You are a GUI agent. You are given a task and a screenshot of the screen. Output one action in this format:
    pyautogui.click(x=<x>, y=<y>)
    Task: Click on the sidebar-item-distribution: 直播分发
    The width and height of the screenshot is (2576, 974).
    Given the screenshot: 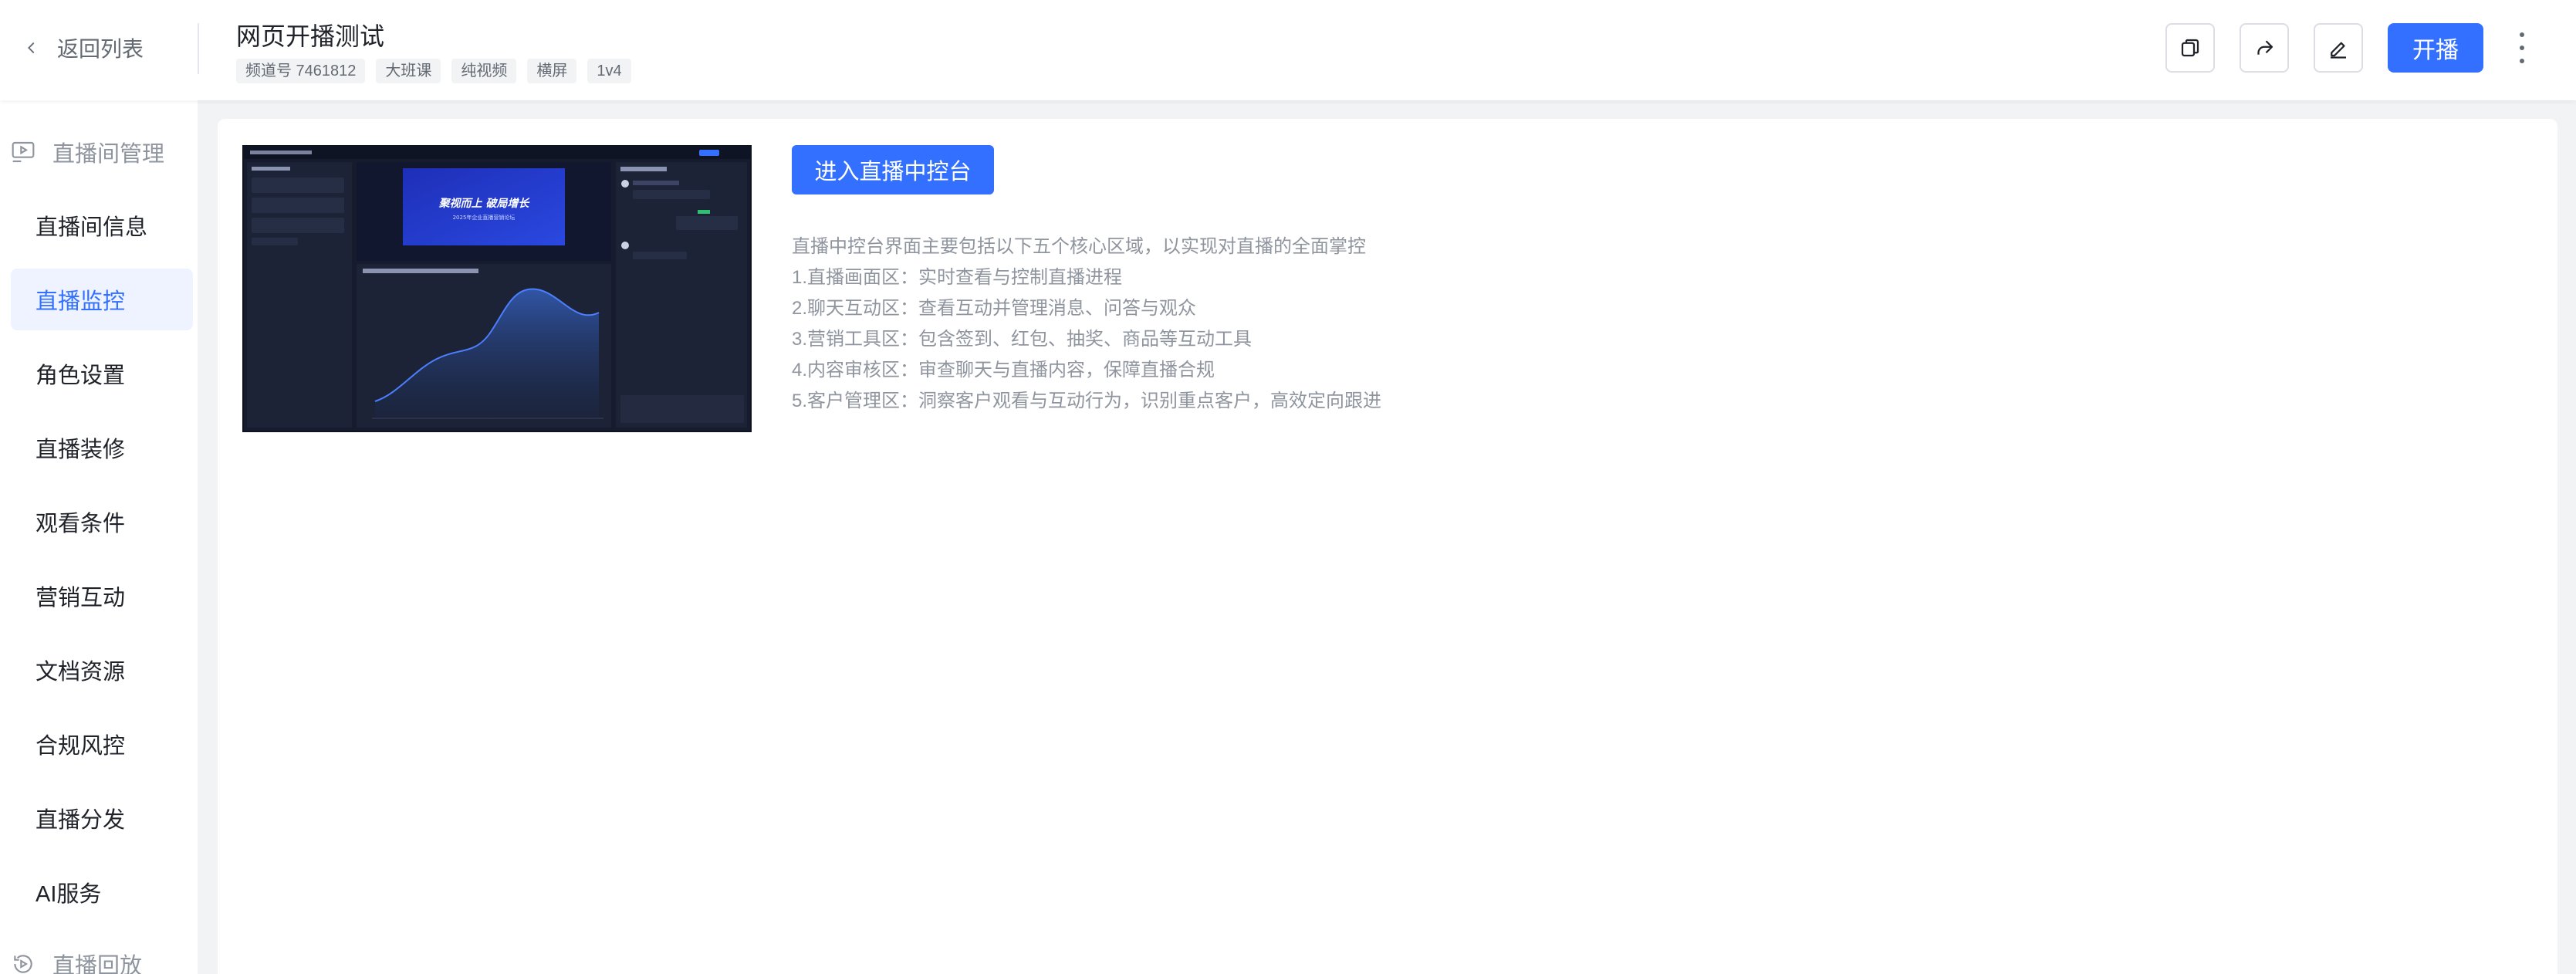 What is the action you would take?
    pyautogui.click(x=102, y=818)
    